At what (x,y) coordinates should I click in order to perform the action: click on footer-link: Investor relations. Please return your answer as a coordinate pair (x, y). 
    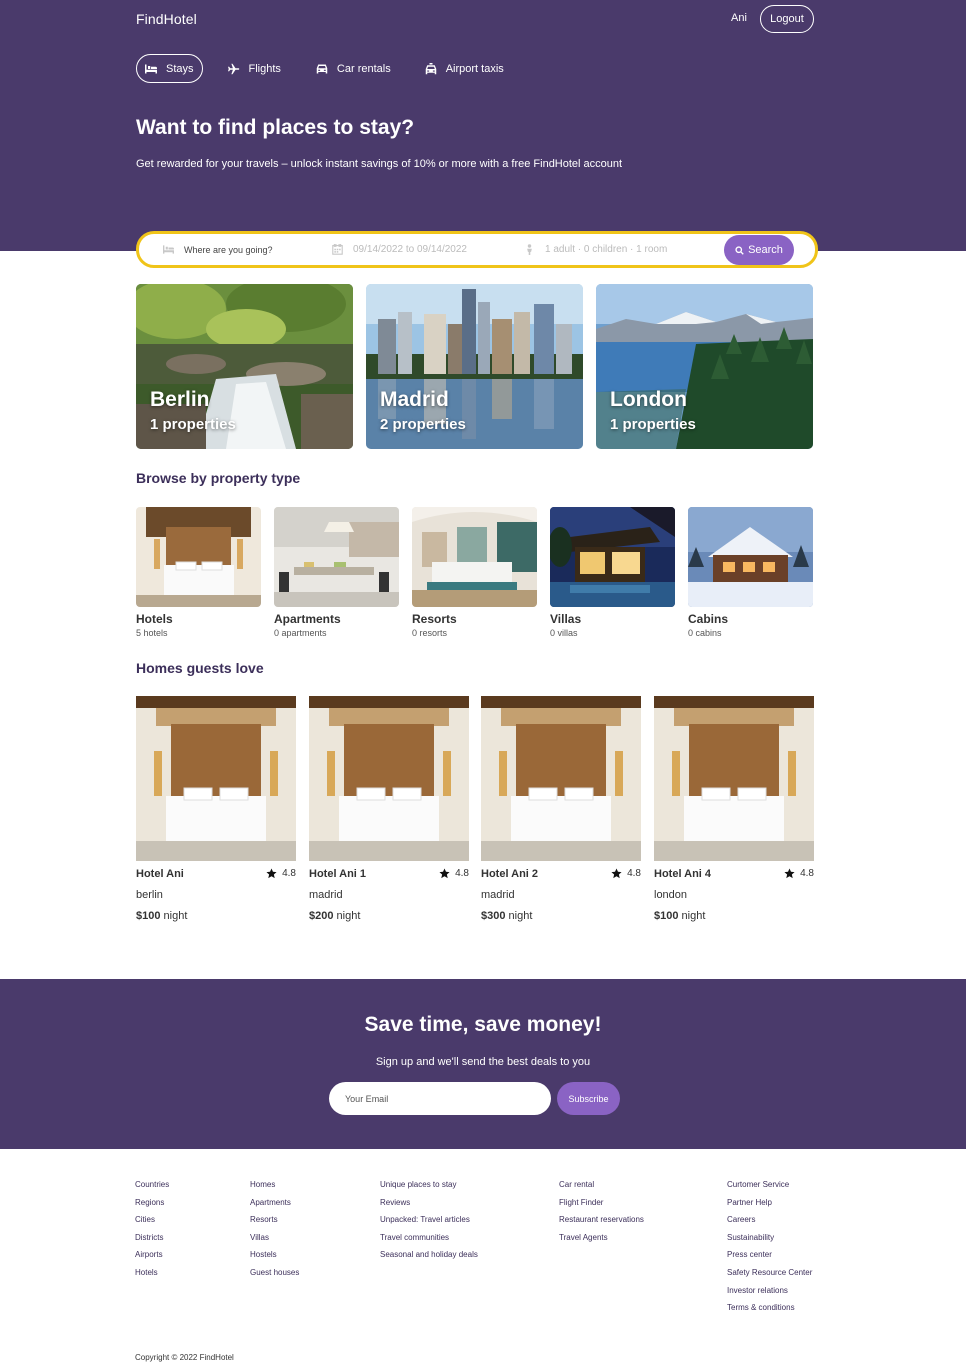
    Looking at the image, I should click on (769, 1294).